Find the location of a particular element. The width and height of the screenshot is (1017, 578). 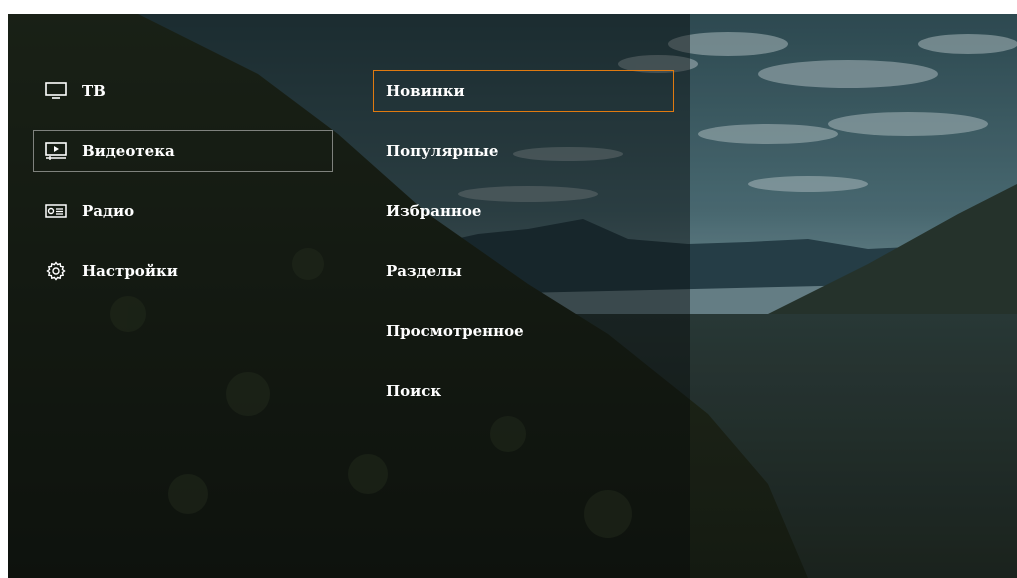

nav-item-label: Настройки is located at coordinates (130, 271).